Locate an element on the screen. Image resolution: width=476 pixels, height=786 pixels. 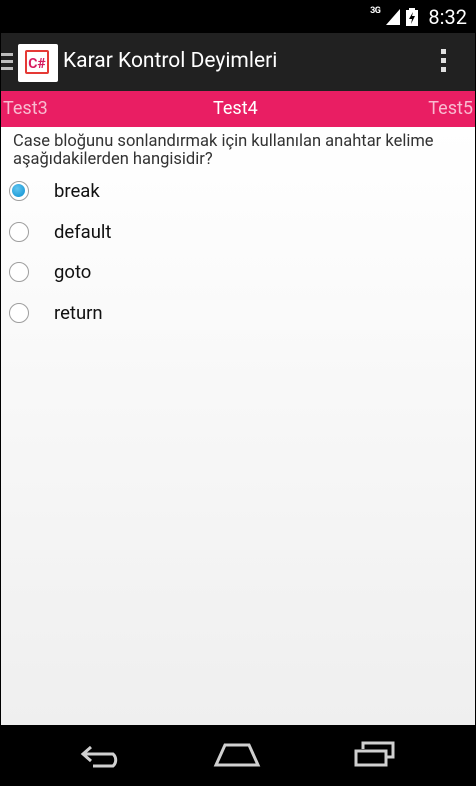
drawer-menu-icon is located at coordinates (7, 62).